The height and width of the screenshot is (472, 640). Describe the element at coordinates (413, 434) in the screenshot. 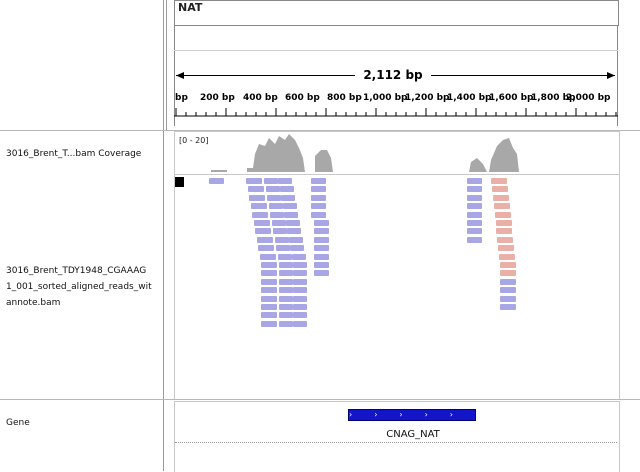

I see `gene-feature-label: CNAG_NAT` at that location.